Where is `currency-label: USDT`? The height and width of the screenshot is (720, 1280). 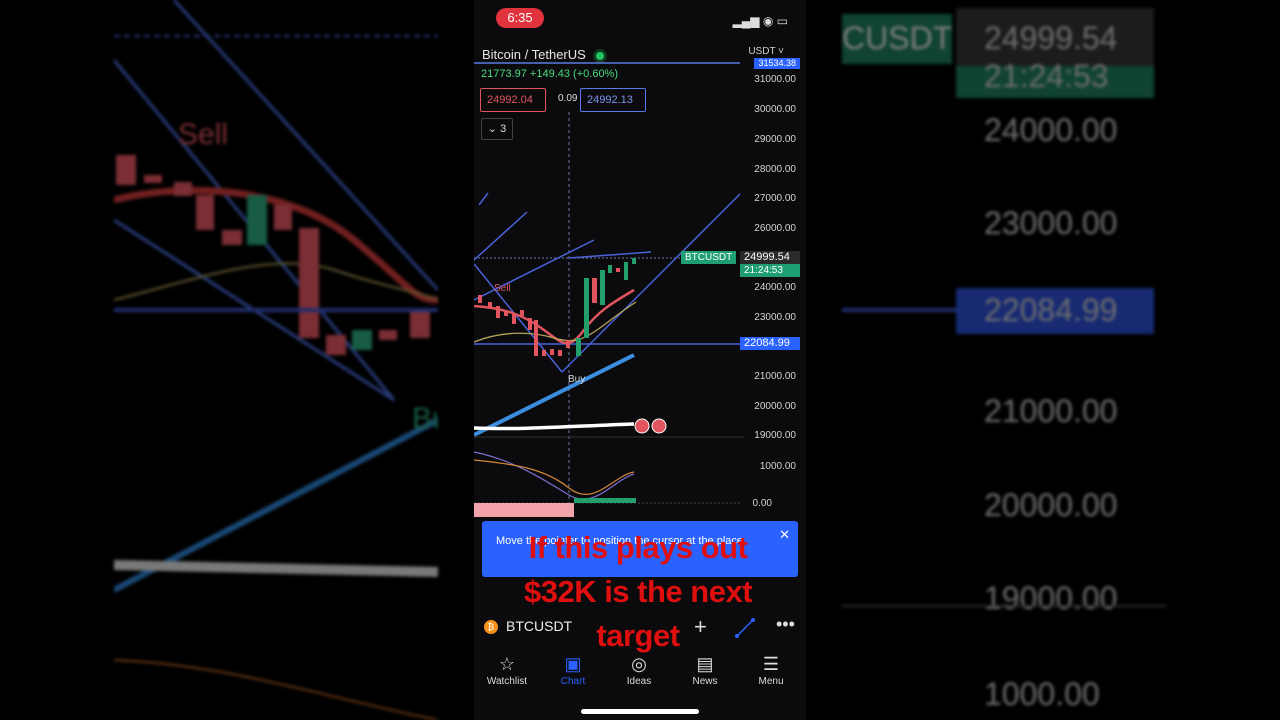 currency-label: USDT is located at coordinates (762, 51).